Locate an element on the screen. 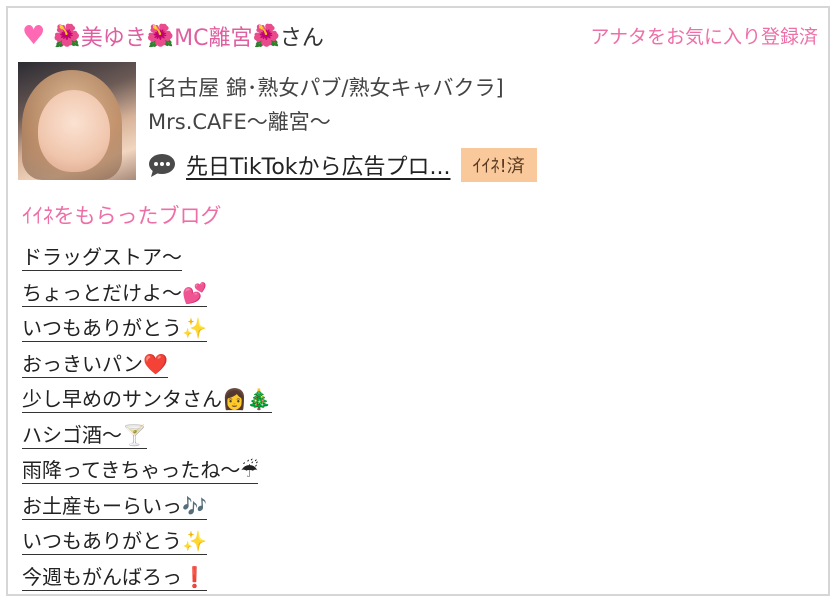 This screenshot has width=840, height=604. iine-done-badge: ｲｲﾈ!済 is located at coordinates (498, 165).